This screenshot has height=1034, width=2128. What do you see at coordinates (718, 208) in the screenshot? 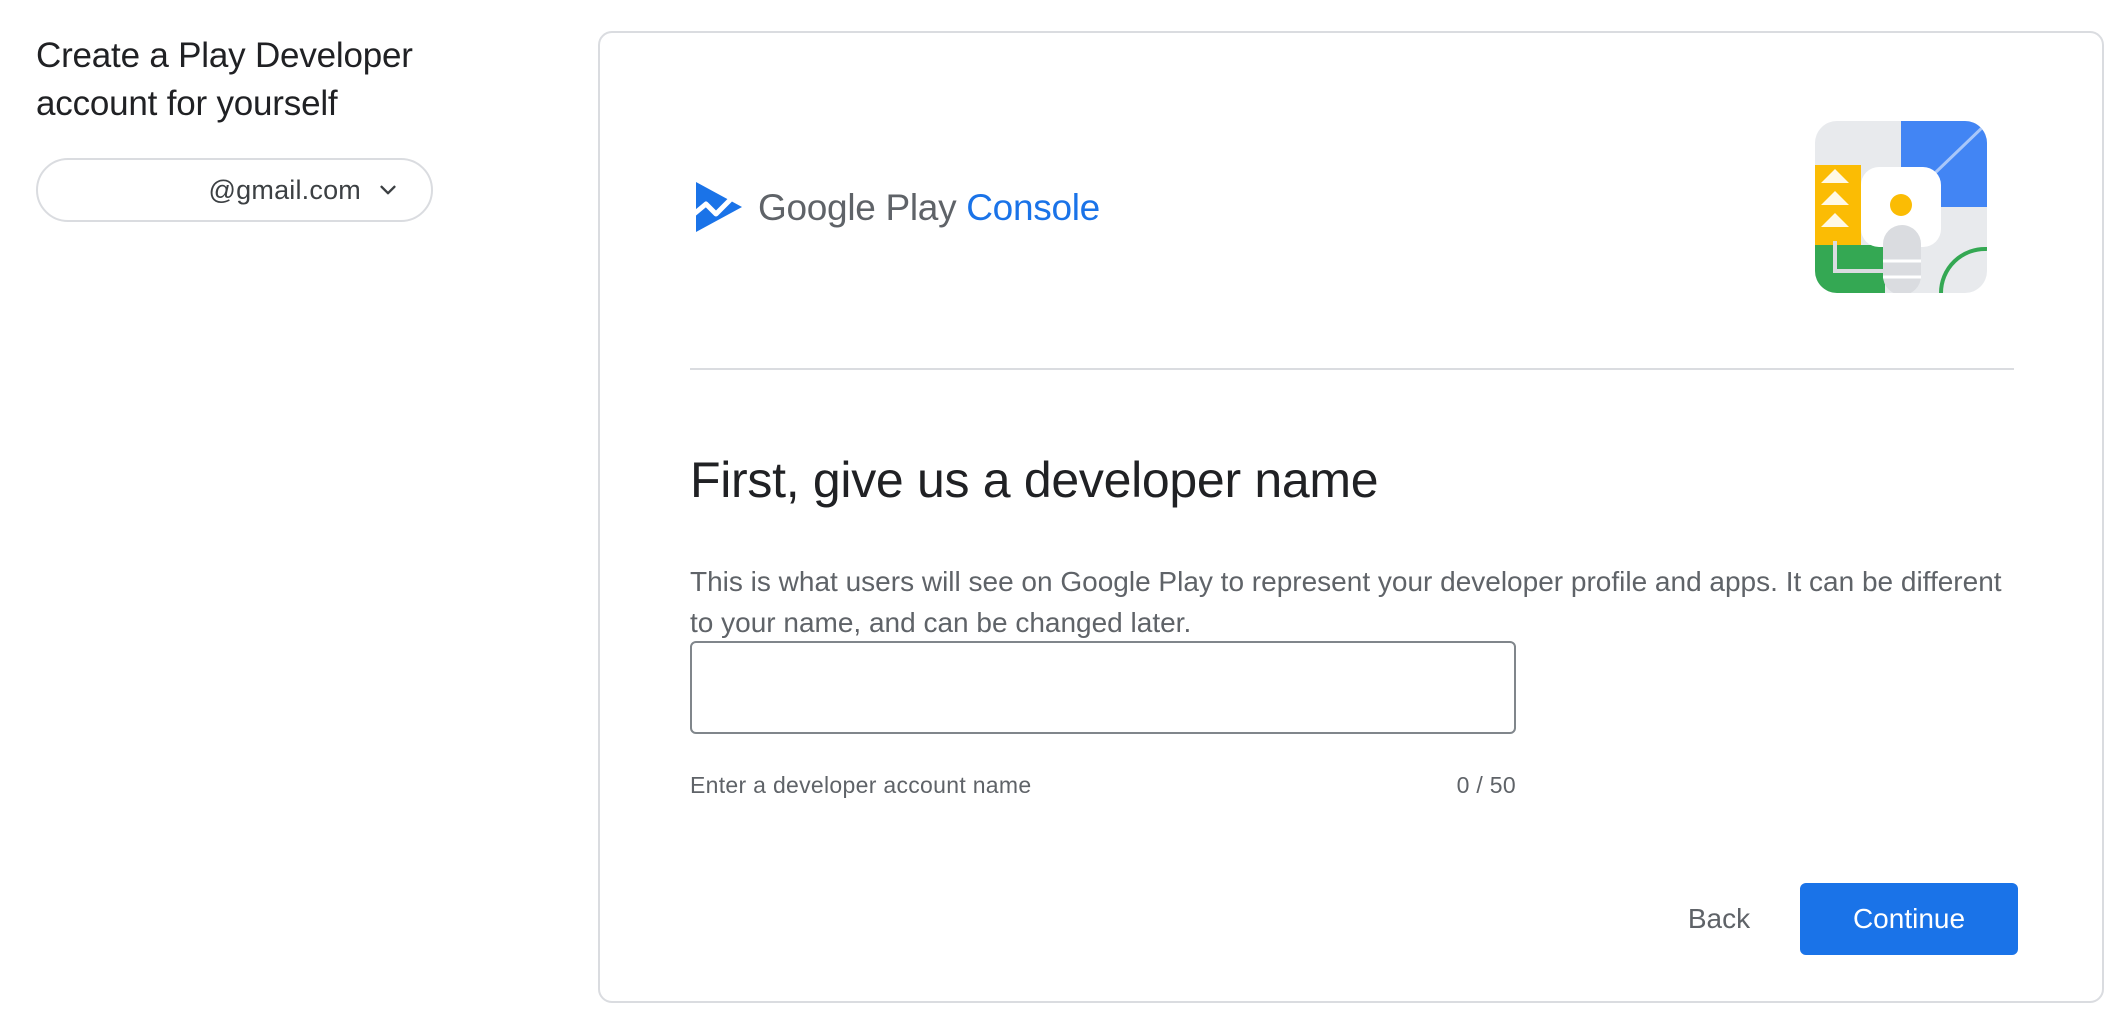
I see `play-console-logo-icon` at bounding box center [718, 208].